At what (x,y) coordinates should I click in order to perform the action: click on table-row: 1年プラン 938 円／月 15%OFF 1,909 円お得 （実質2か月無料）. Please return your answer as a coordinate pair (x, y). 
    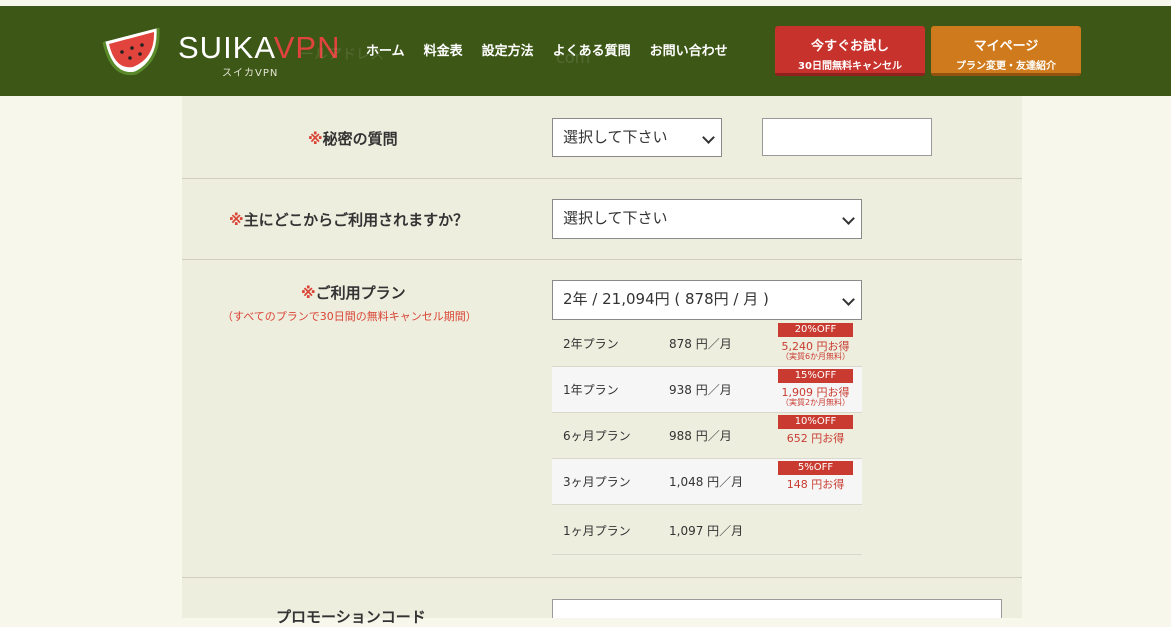
    Looking at the image, I should click on (707, 390).